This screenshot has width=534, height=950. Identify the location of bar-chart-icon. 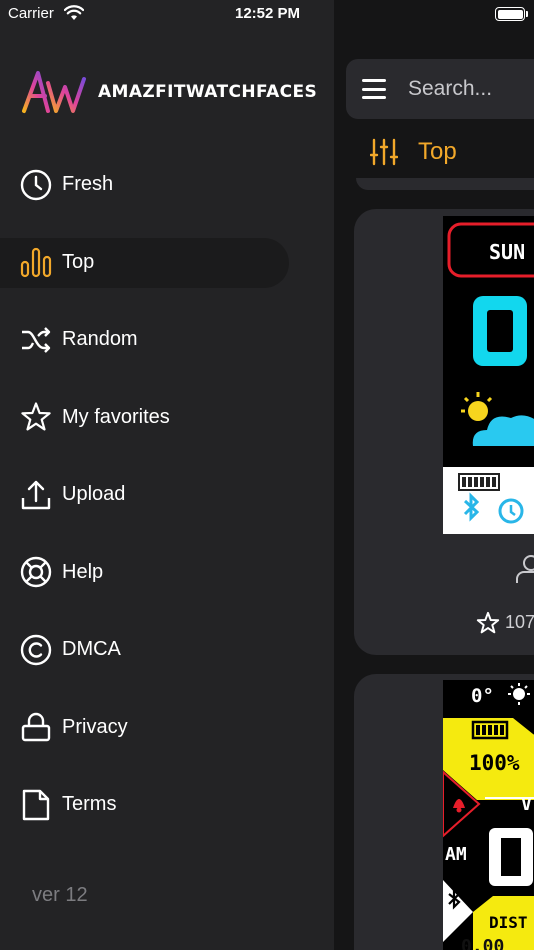
(36, 262).